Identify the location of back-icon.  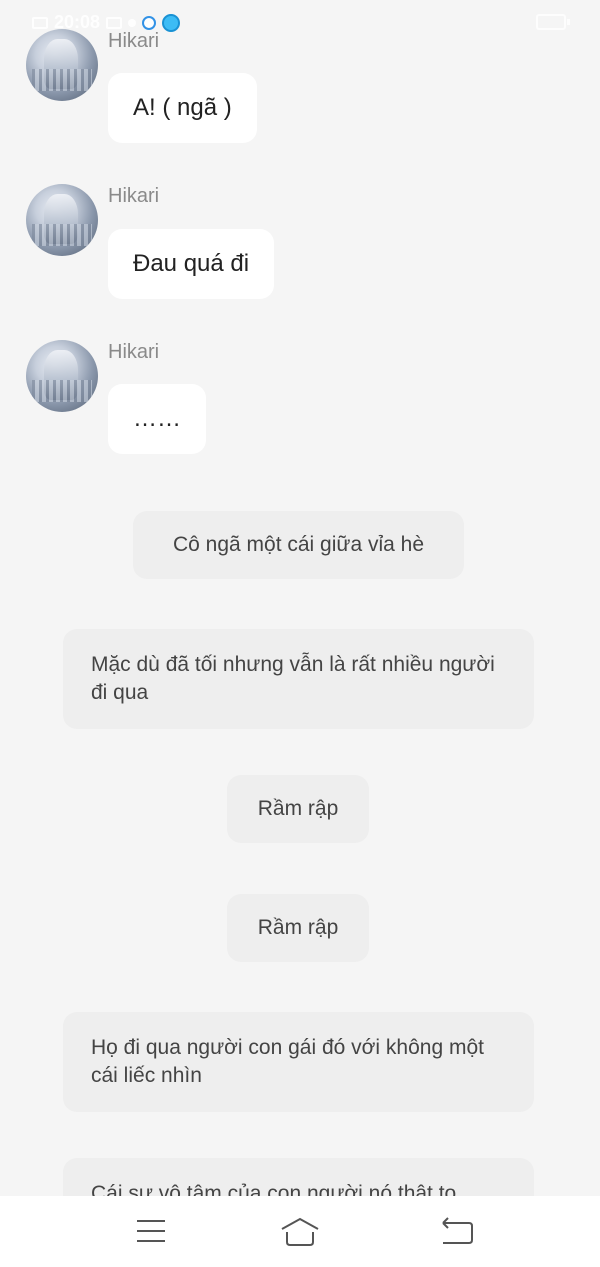
(457, 1231).